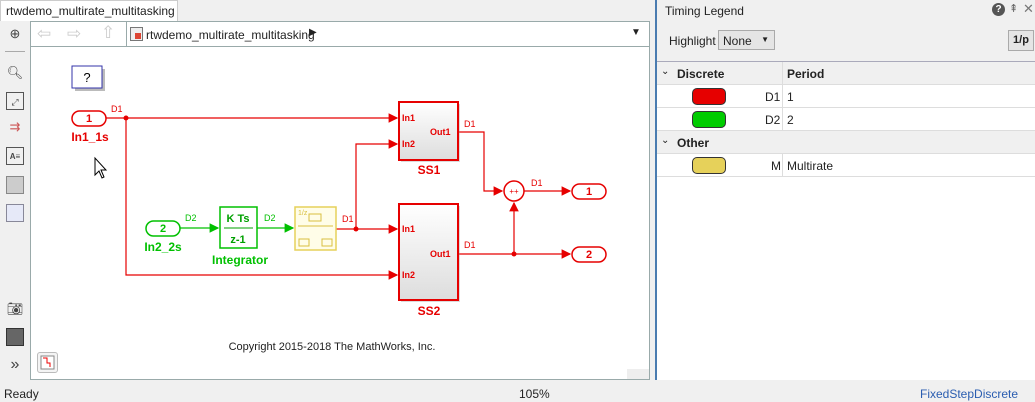  I want to click on outport-1: 1, so click(589, 191).